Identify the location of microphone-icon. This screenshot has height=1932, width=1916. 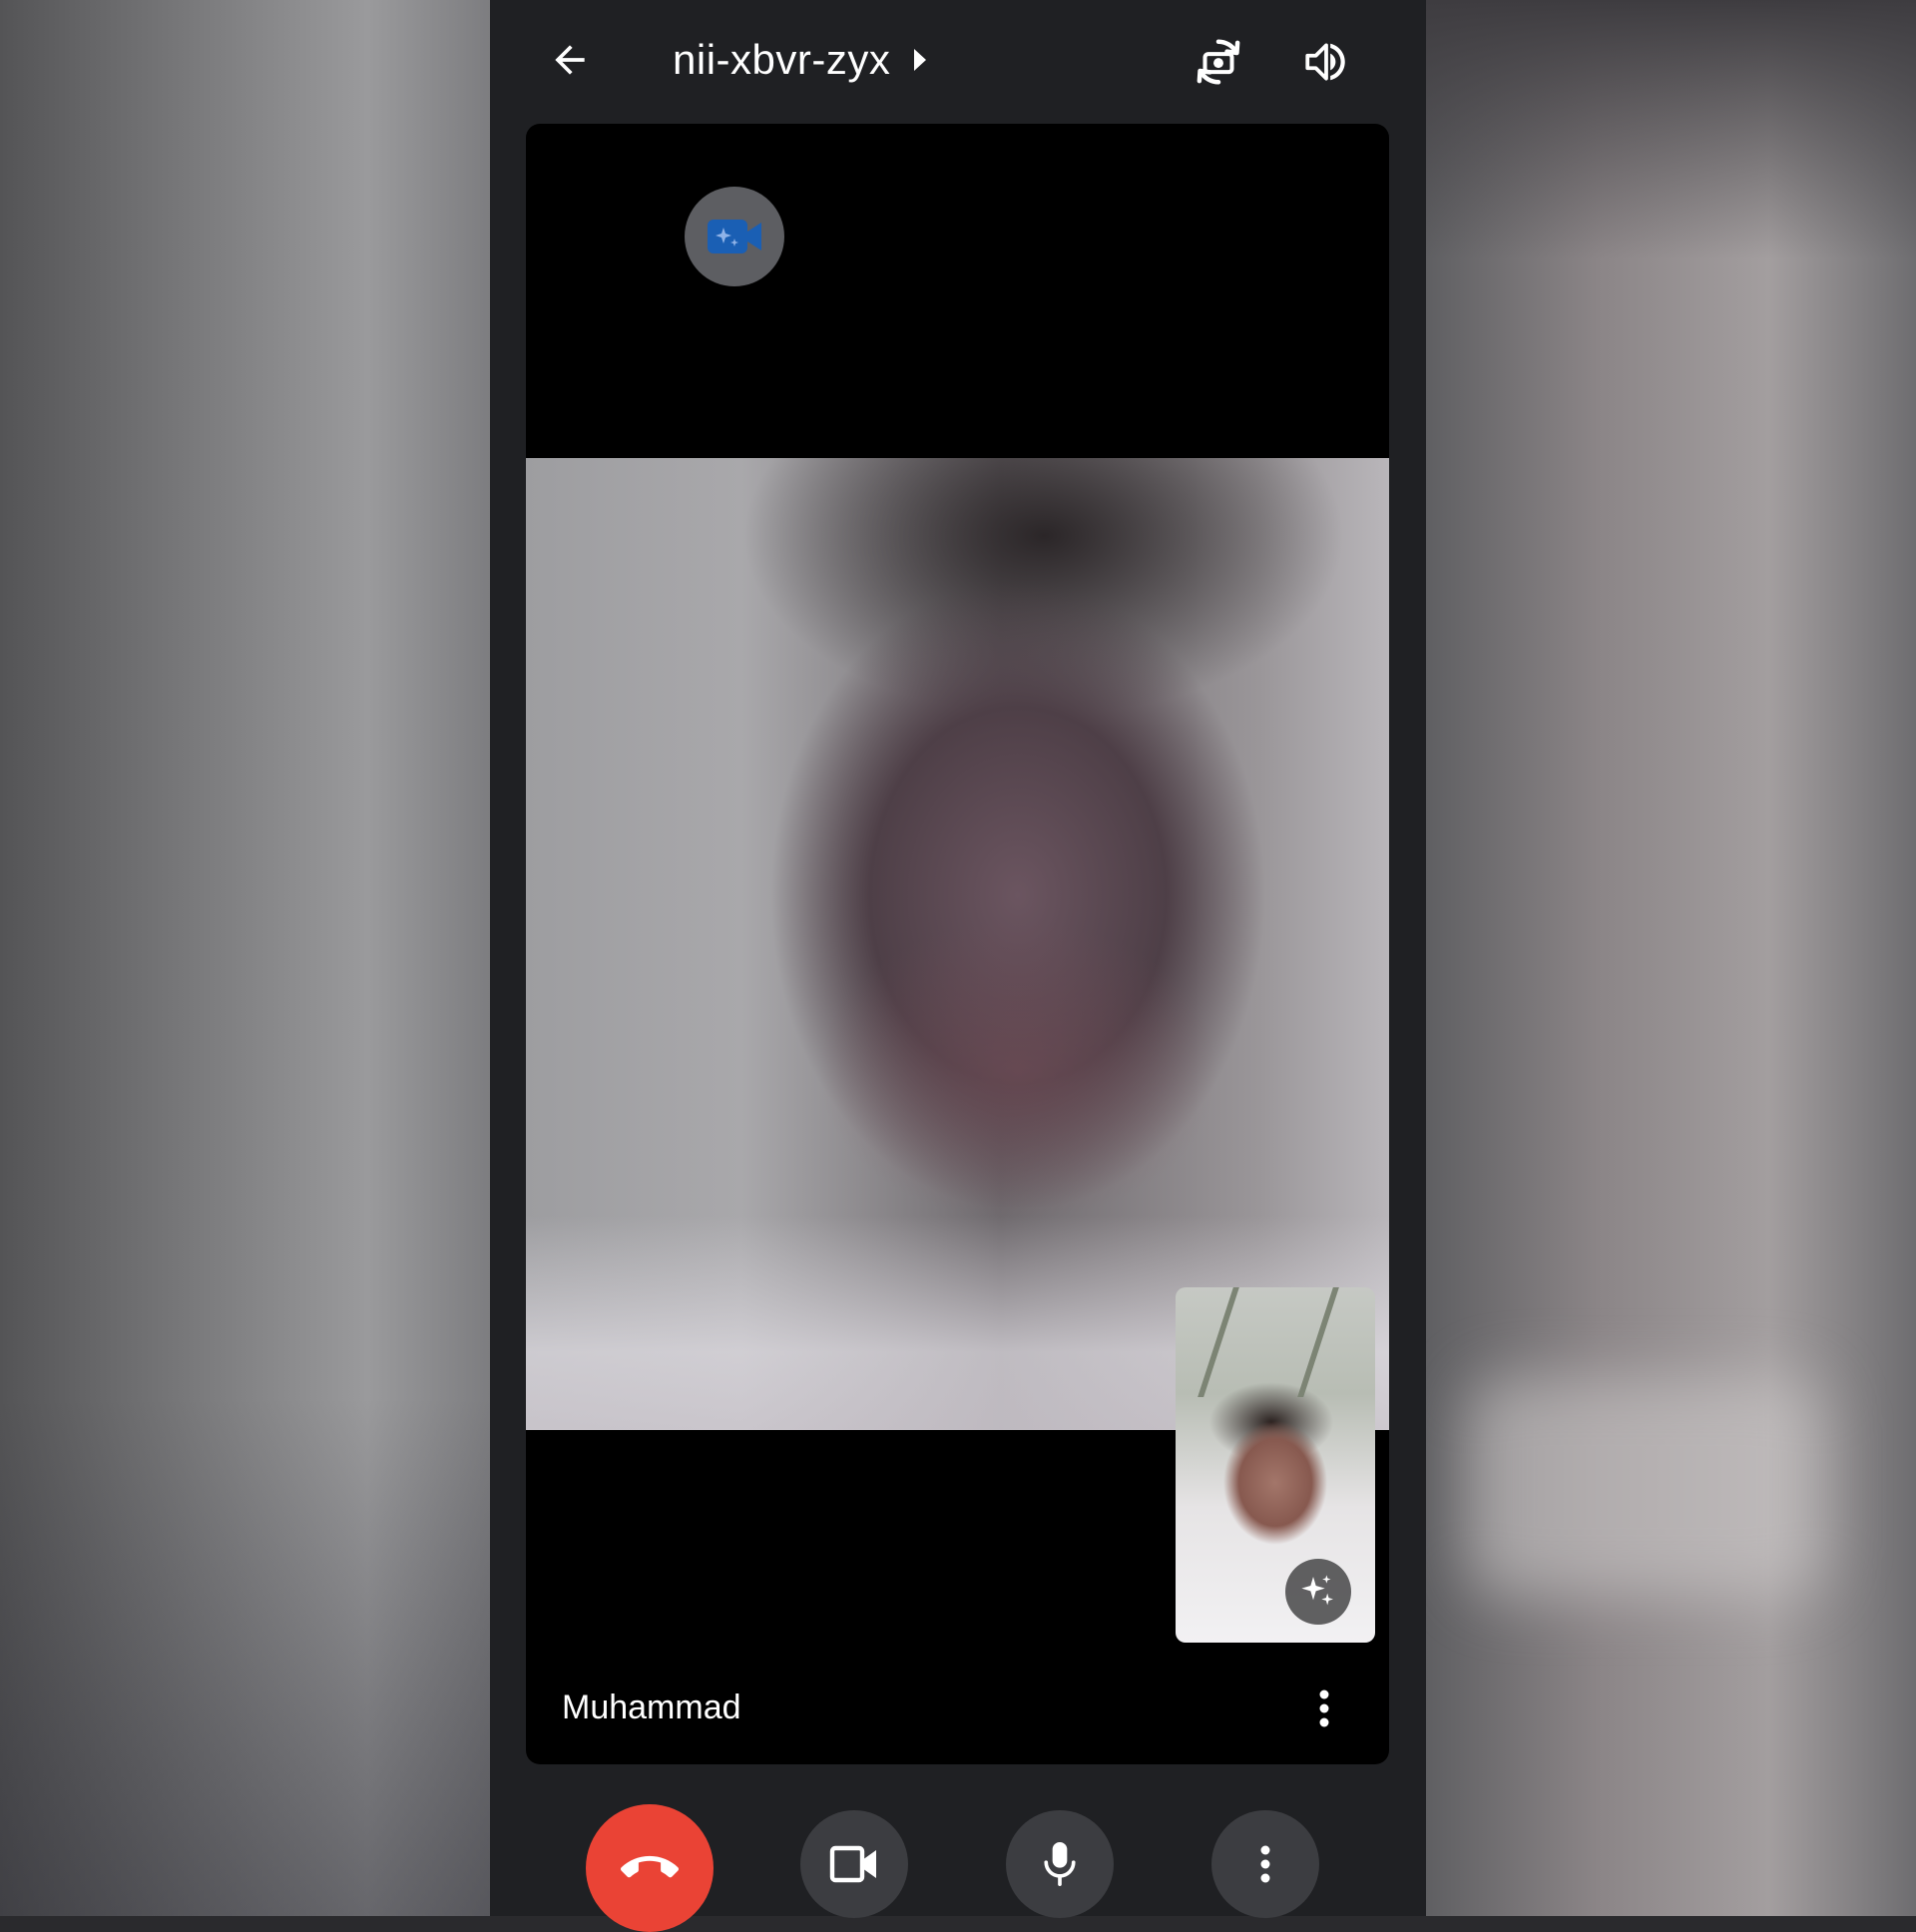
(1060, 1864).